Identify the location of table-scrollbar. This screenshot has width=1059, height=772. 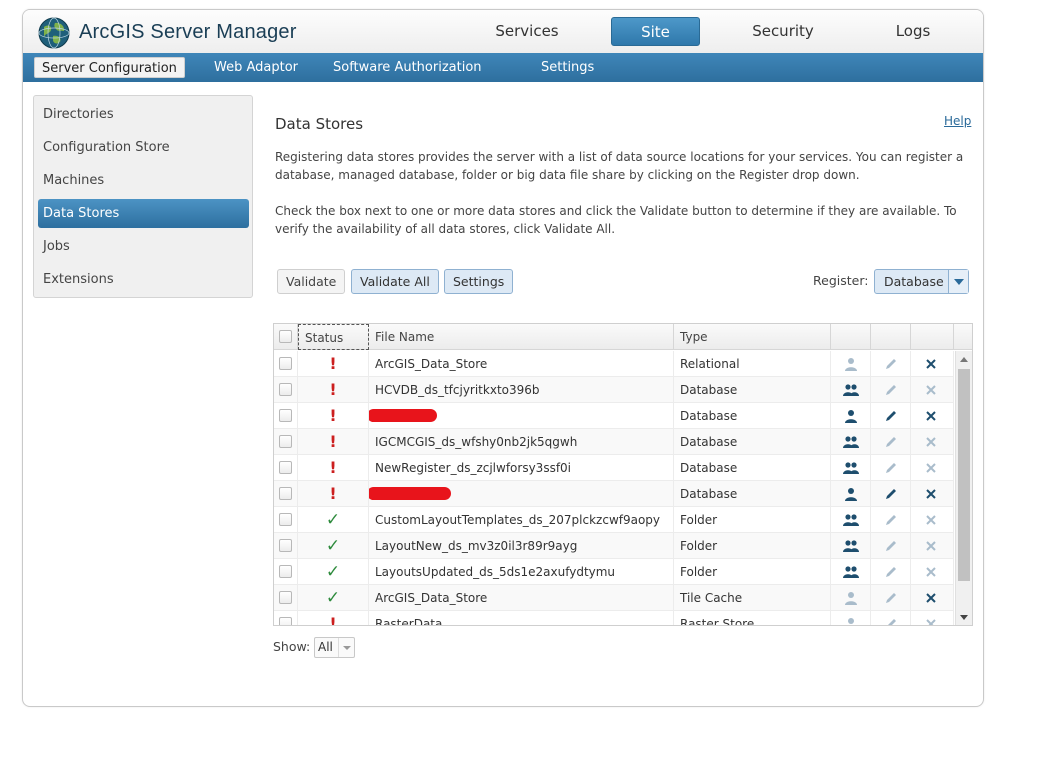
(963, 488).